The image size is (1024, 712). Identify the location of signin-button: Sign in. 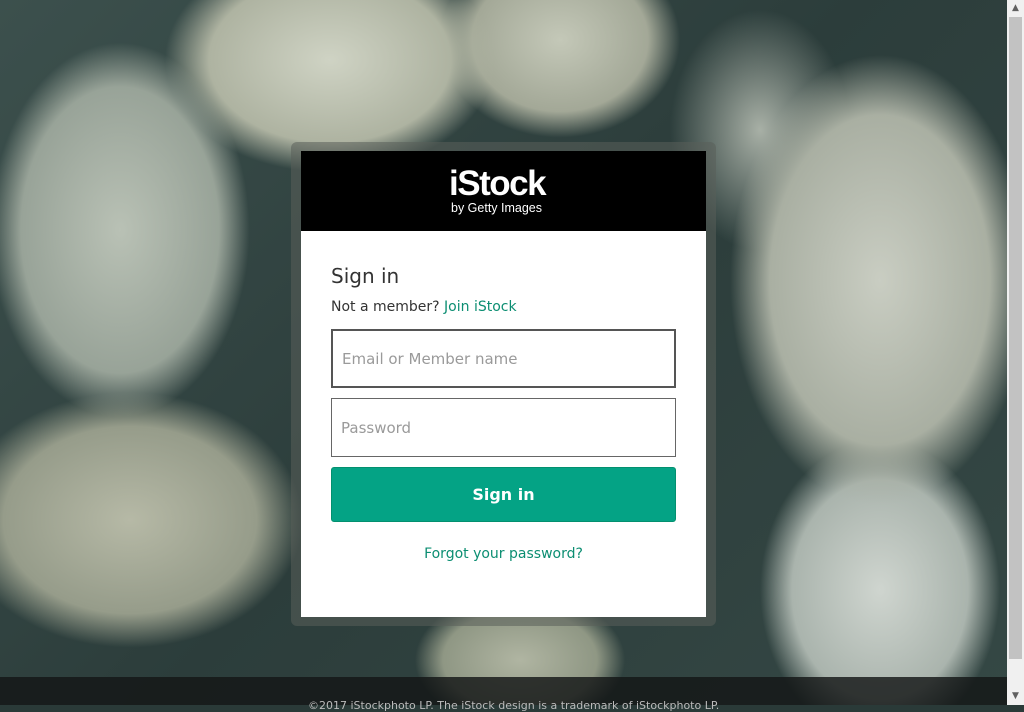
(503, 494).